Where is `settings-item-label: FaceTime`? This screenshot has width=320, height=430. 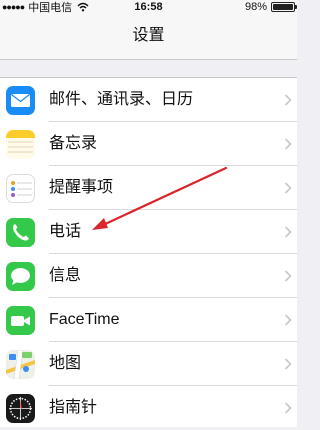 settings-item-label: FaceTime is located at coordinates (84, 319).